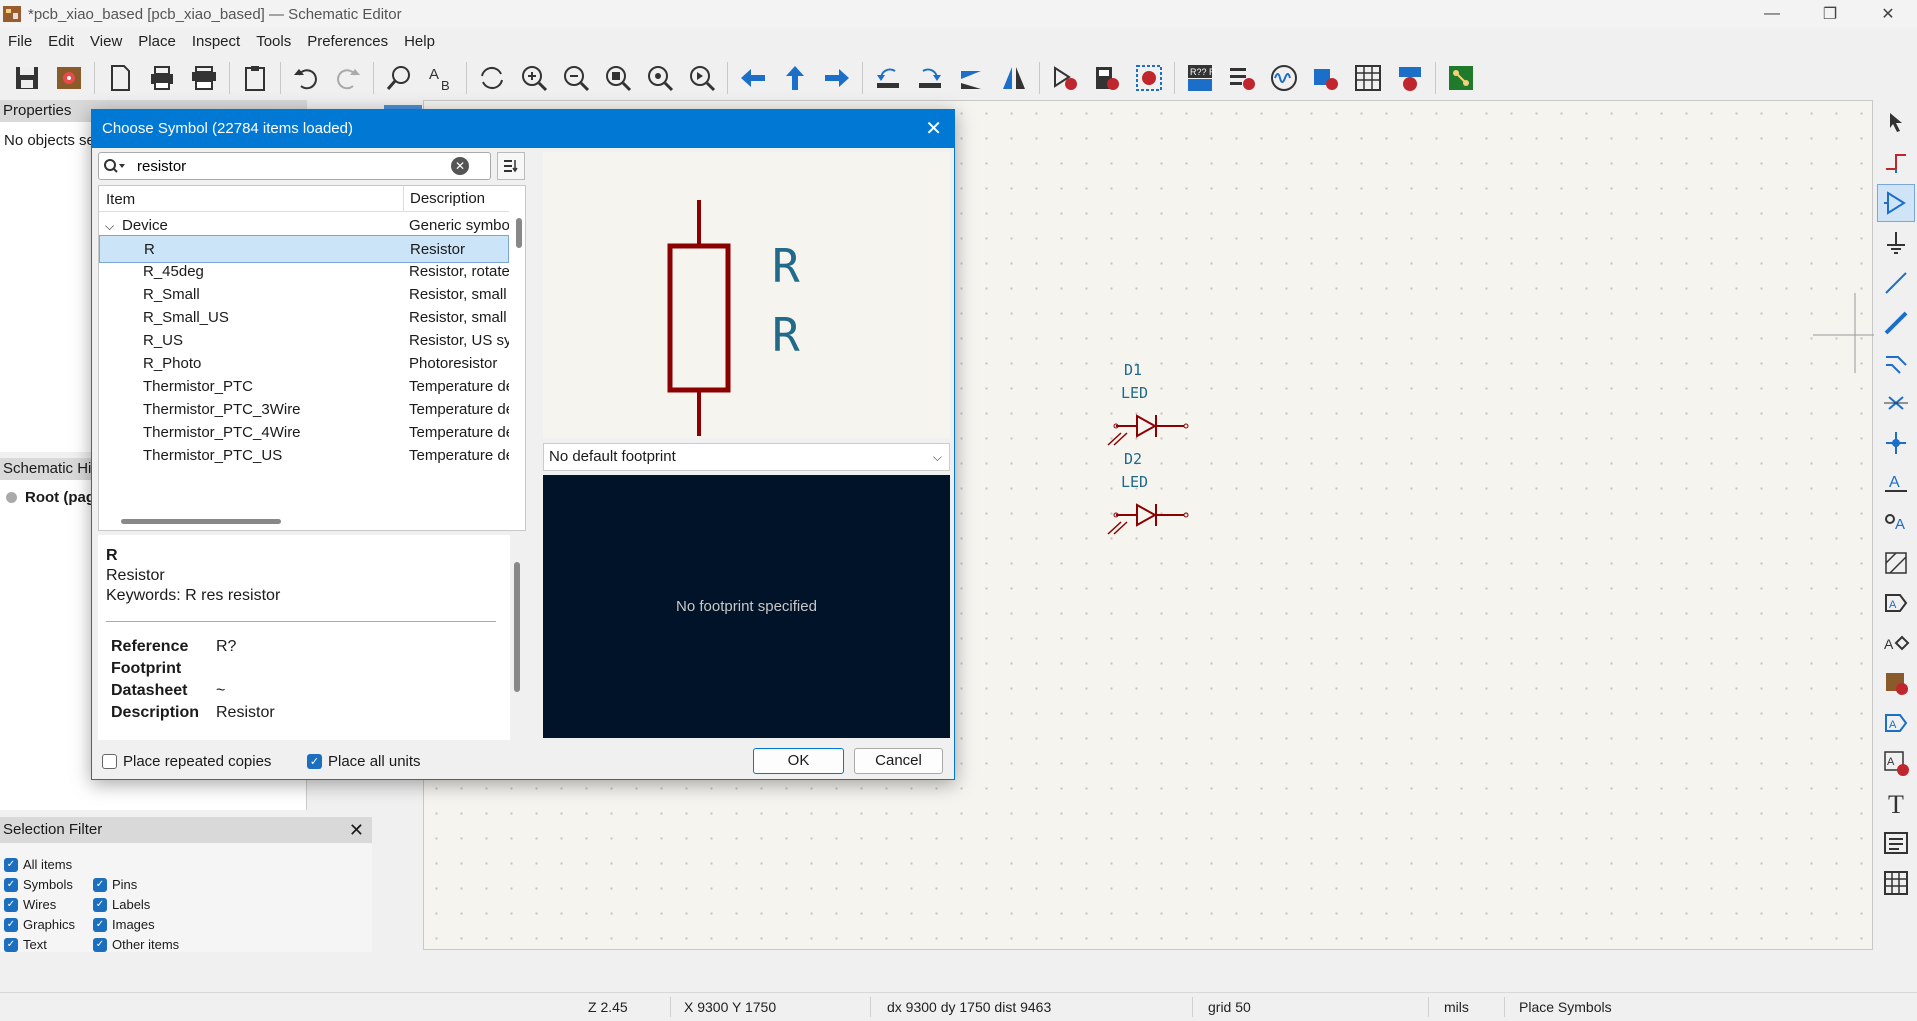  What do you see at coordinates (1065, 78) in the screenshot?
I see `symbol-editor-icon` at bounding box center [1065, 78].